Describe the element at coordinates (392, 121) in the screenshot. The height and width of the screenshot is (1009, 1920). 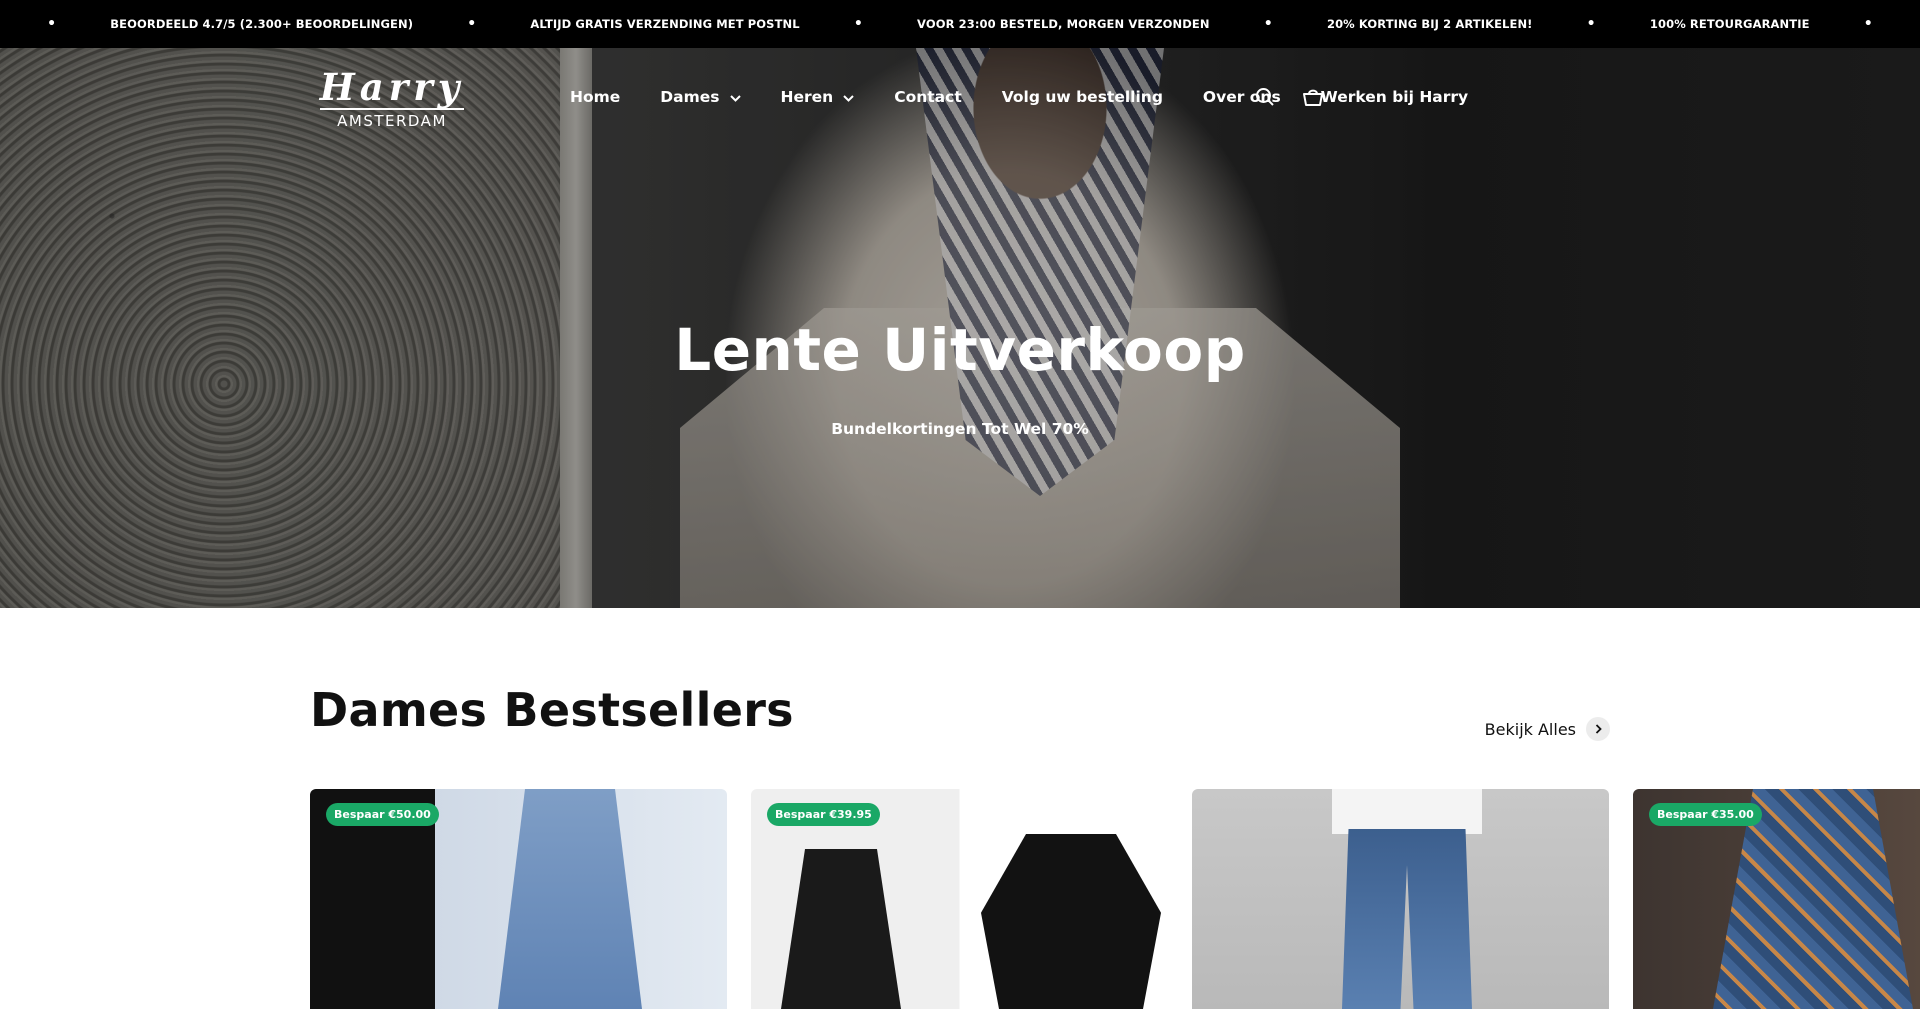
I see `logo-subtitle: AMSTERDAM` at that location.